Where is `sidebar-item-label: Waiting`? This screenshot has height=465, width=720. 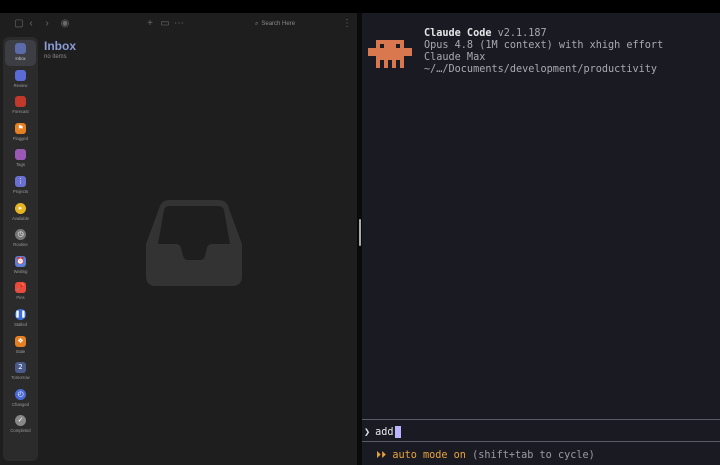
sidebar-item-label: Waiting is located at coordinates (20, 271).